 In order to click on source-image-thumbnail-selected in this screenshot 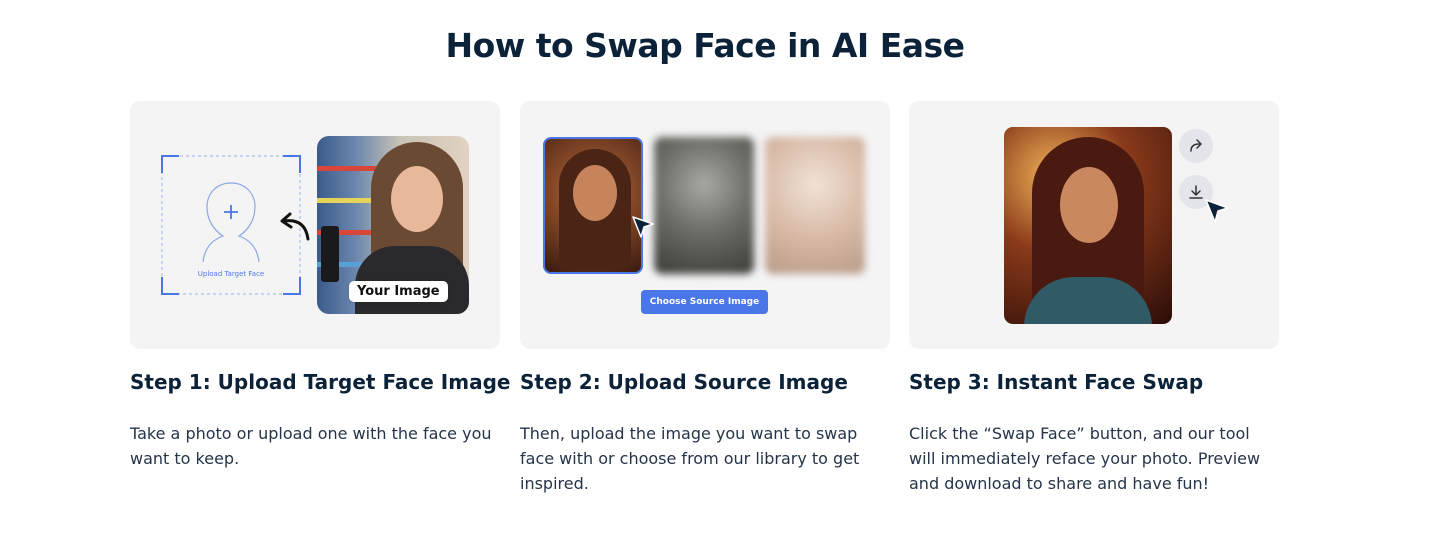, I will do `click(593, 205)`.